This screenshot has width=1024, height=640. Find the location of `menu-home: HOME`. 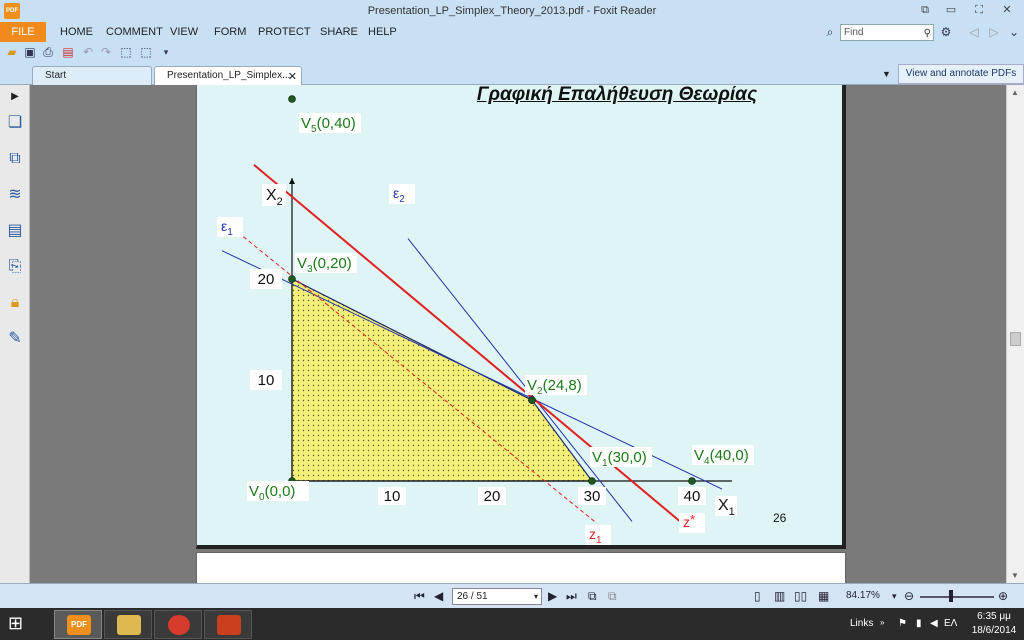

menu-home: HOME is located at coordinates (76, 32).